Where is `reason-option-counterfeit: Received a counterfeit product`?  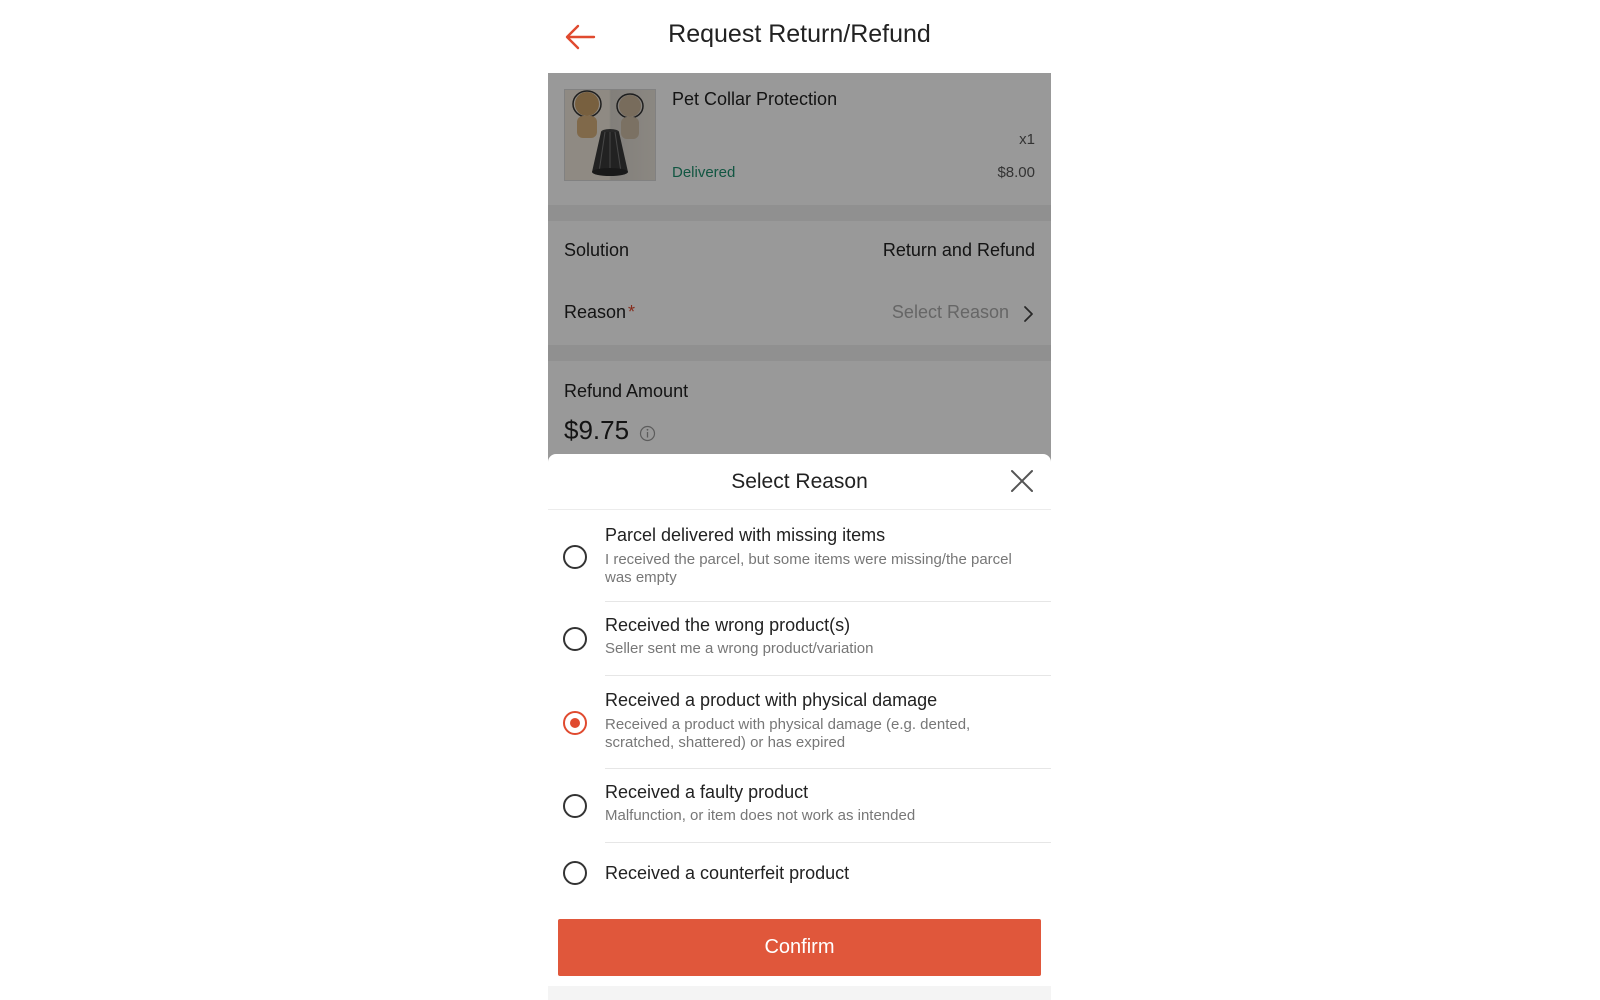
reason-option-counterfeit: Received a counterfeit product is located at coordinates (799, 874).